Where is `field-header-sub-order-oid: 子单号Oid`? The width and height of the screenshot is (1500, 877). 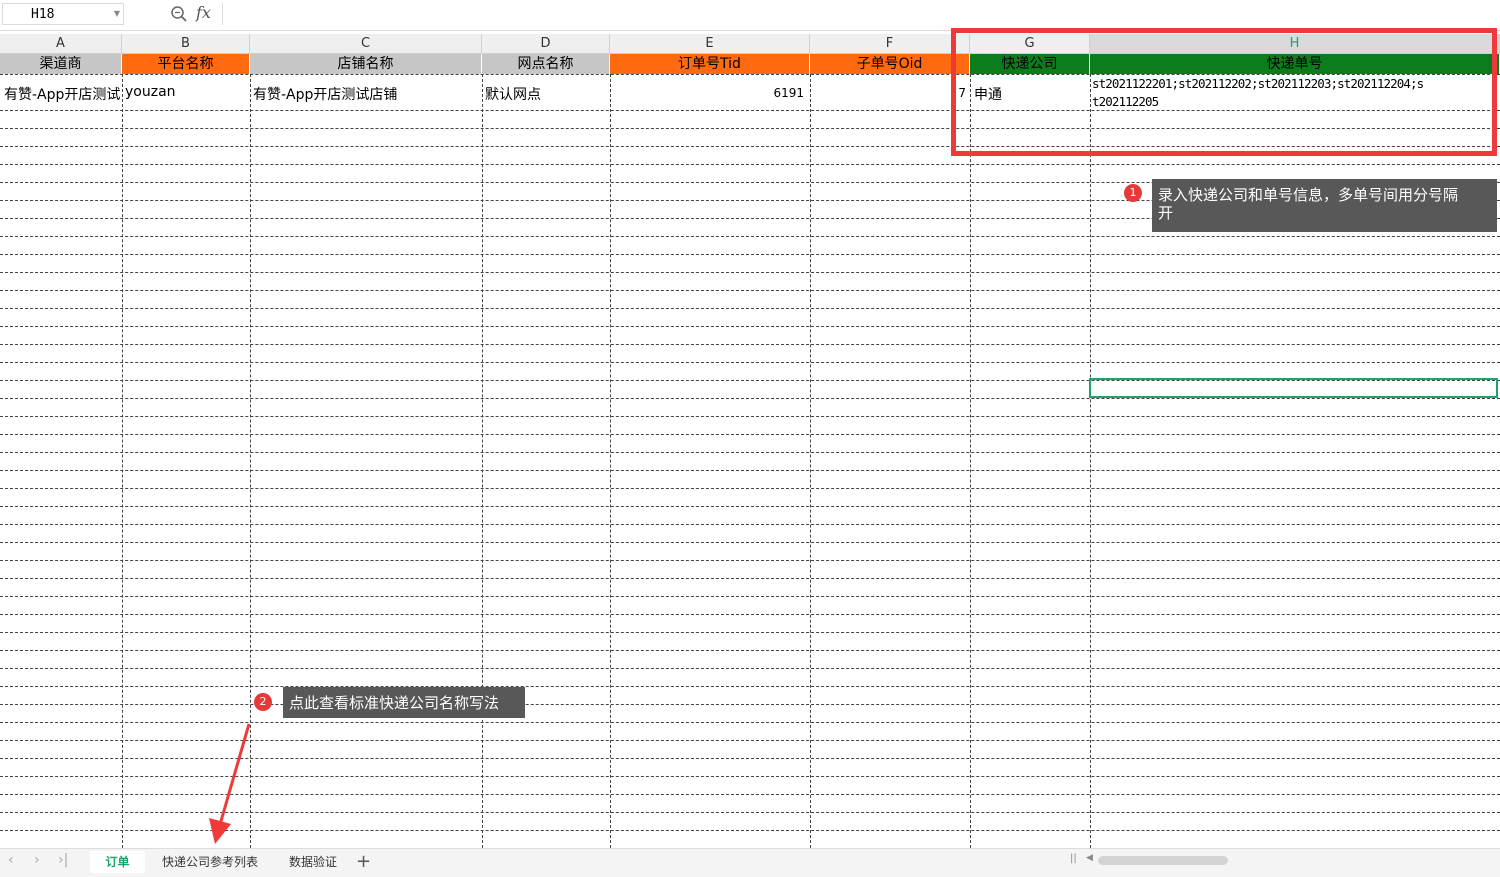 field-header-sub-order-oid: 子单号Oid is located at coordinates (890, 64).